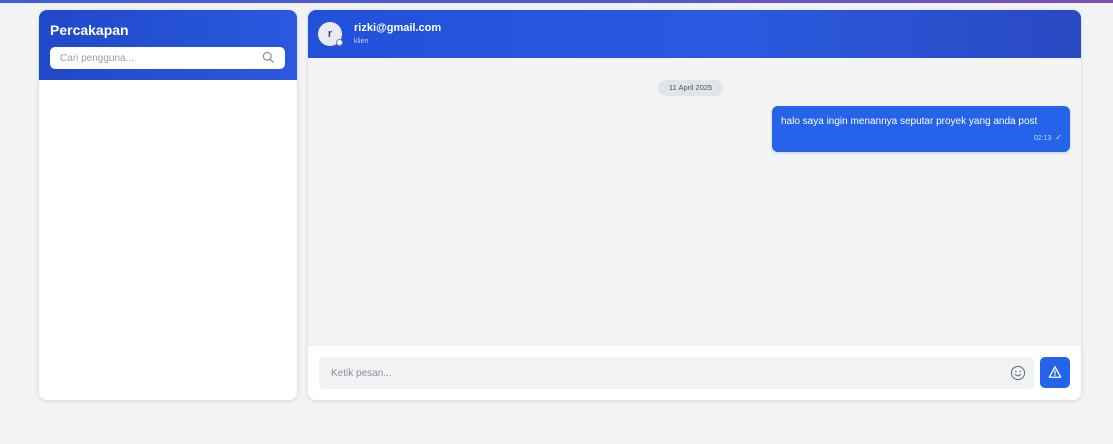  What do you see at coordinates (89, 30) in the screenshot?
I see `sidebar-title: Percakapan` at bounding box center [89, 30].